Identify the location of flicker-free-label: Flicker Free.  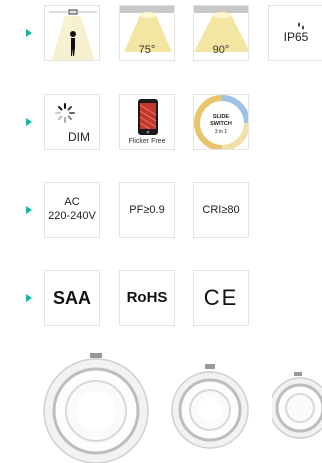
(147, 141).